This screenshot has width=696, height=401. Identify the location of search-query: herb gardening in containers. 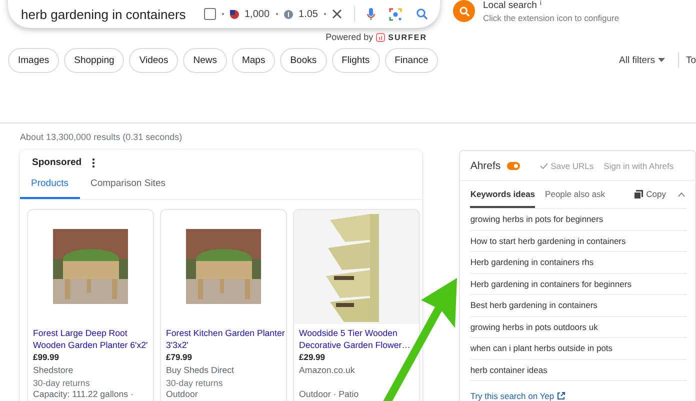
(104, 14).